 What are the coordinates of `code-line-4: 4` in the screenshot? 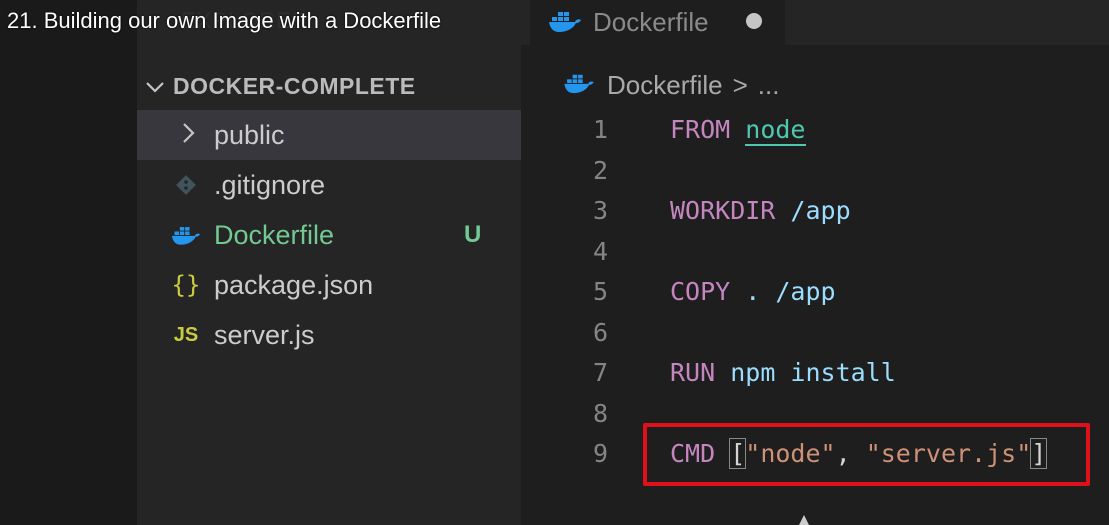 It's located at (815, 257).